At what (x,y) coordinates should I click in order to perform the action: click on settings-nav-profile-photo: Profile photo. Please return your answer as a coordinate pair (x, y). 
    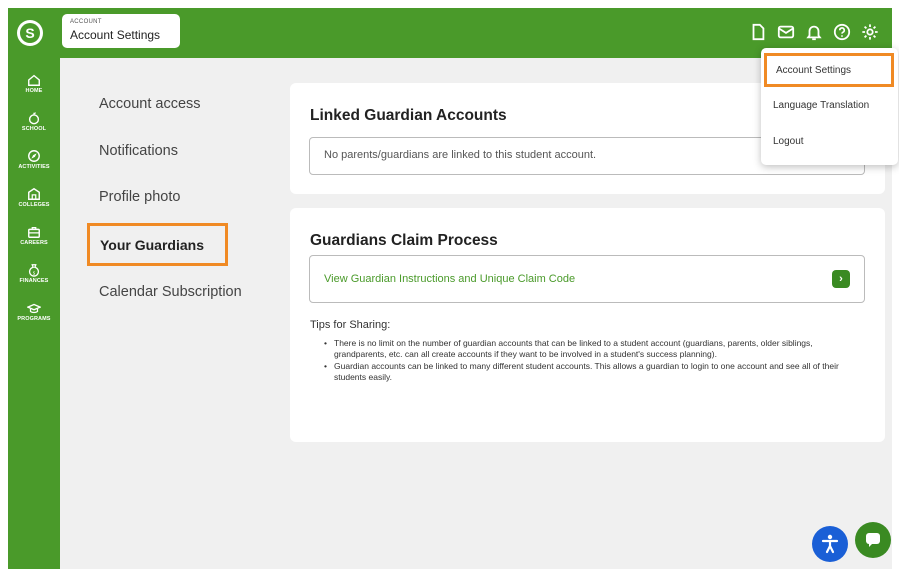
    Looking at the image, I should click on (139, 197).